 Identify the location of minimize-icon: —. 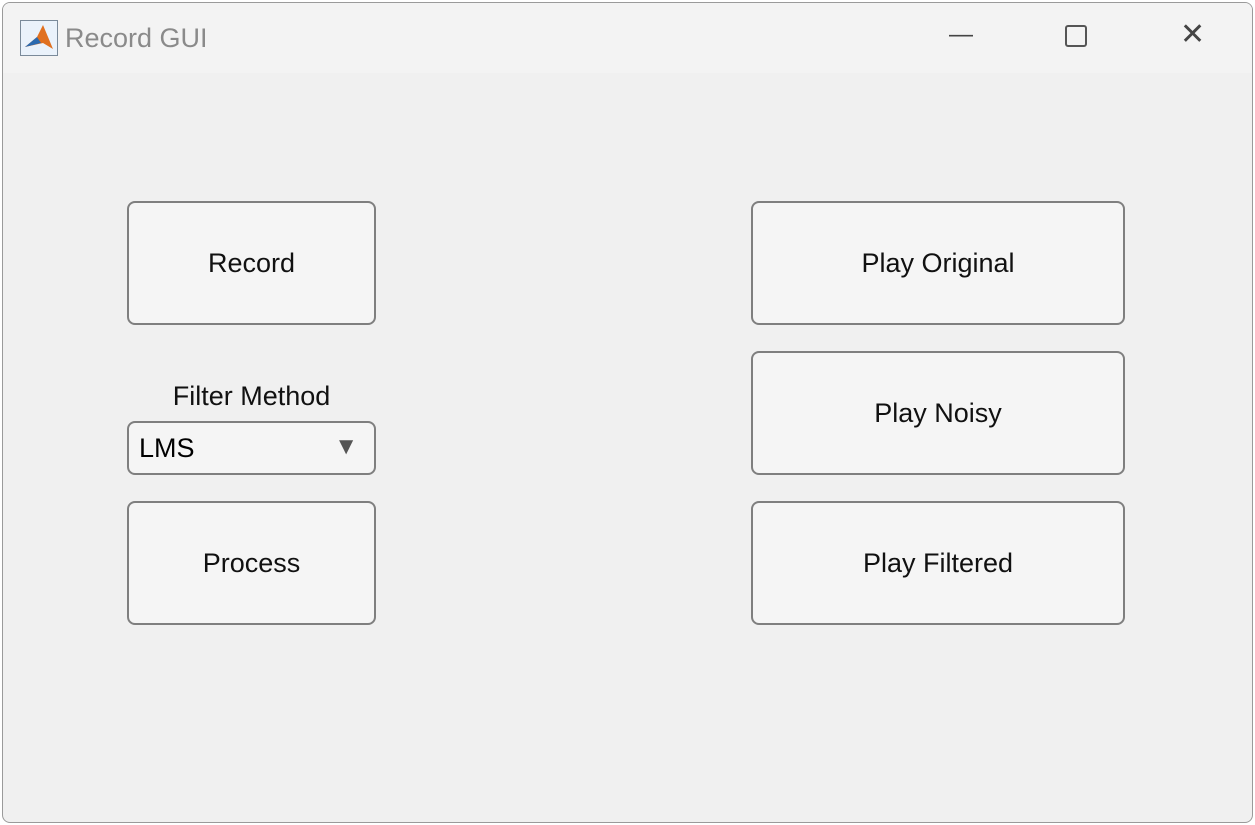
(961, 35).